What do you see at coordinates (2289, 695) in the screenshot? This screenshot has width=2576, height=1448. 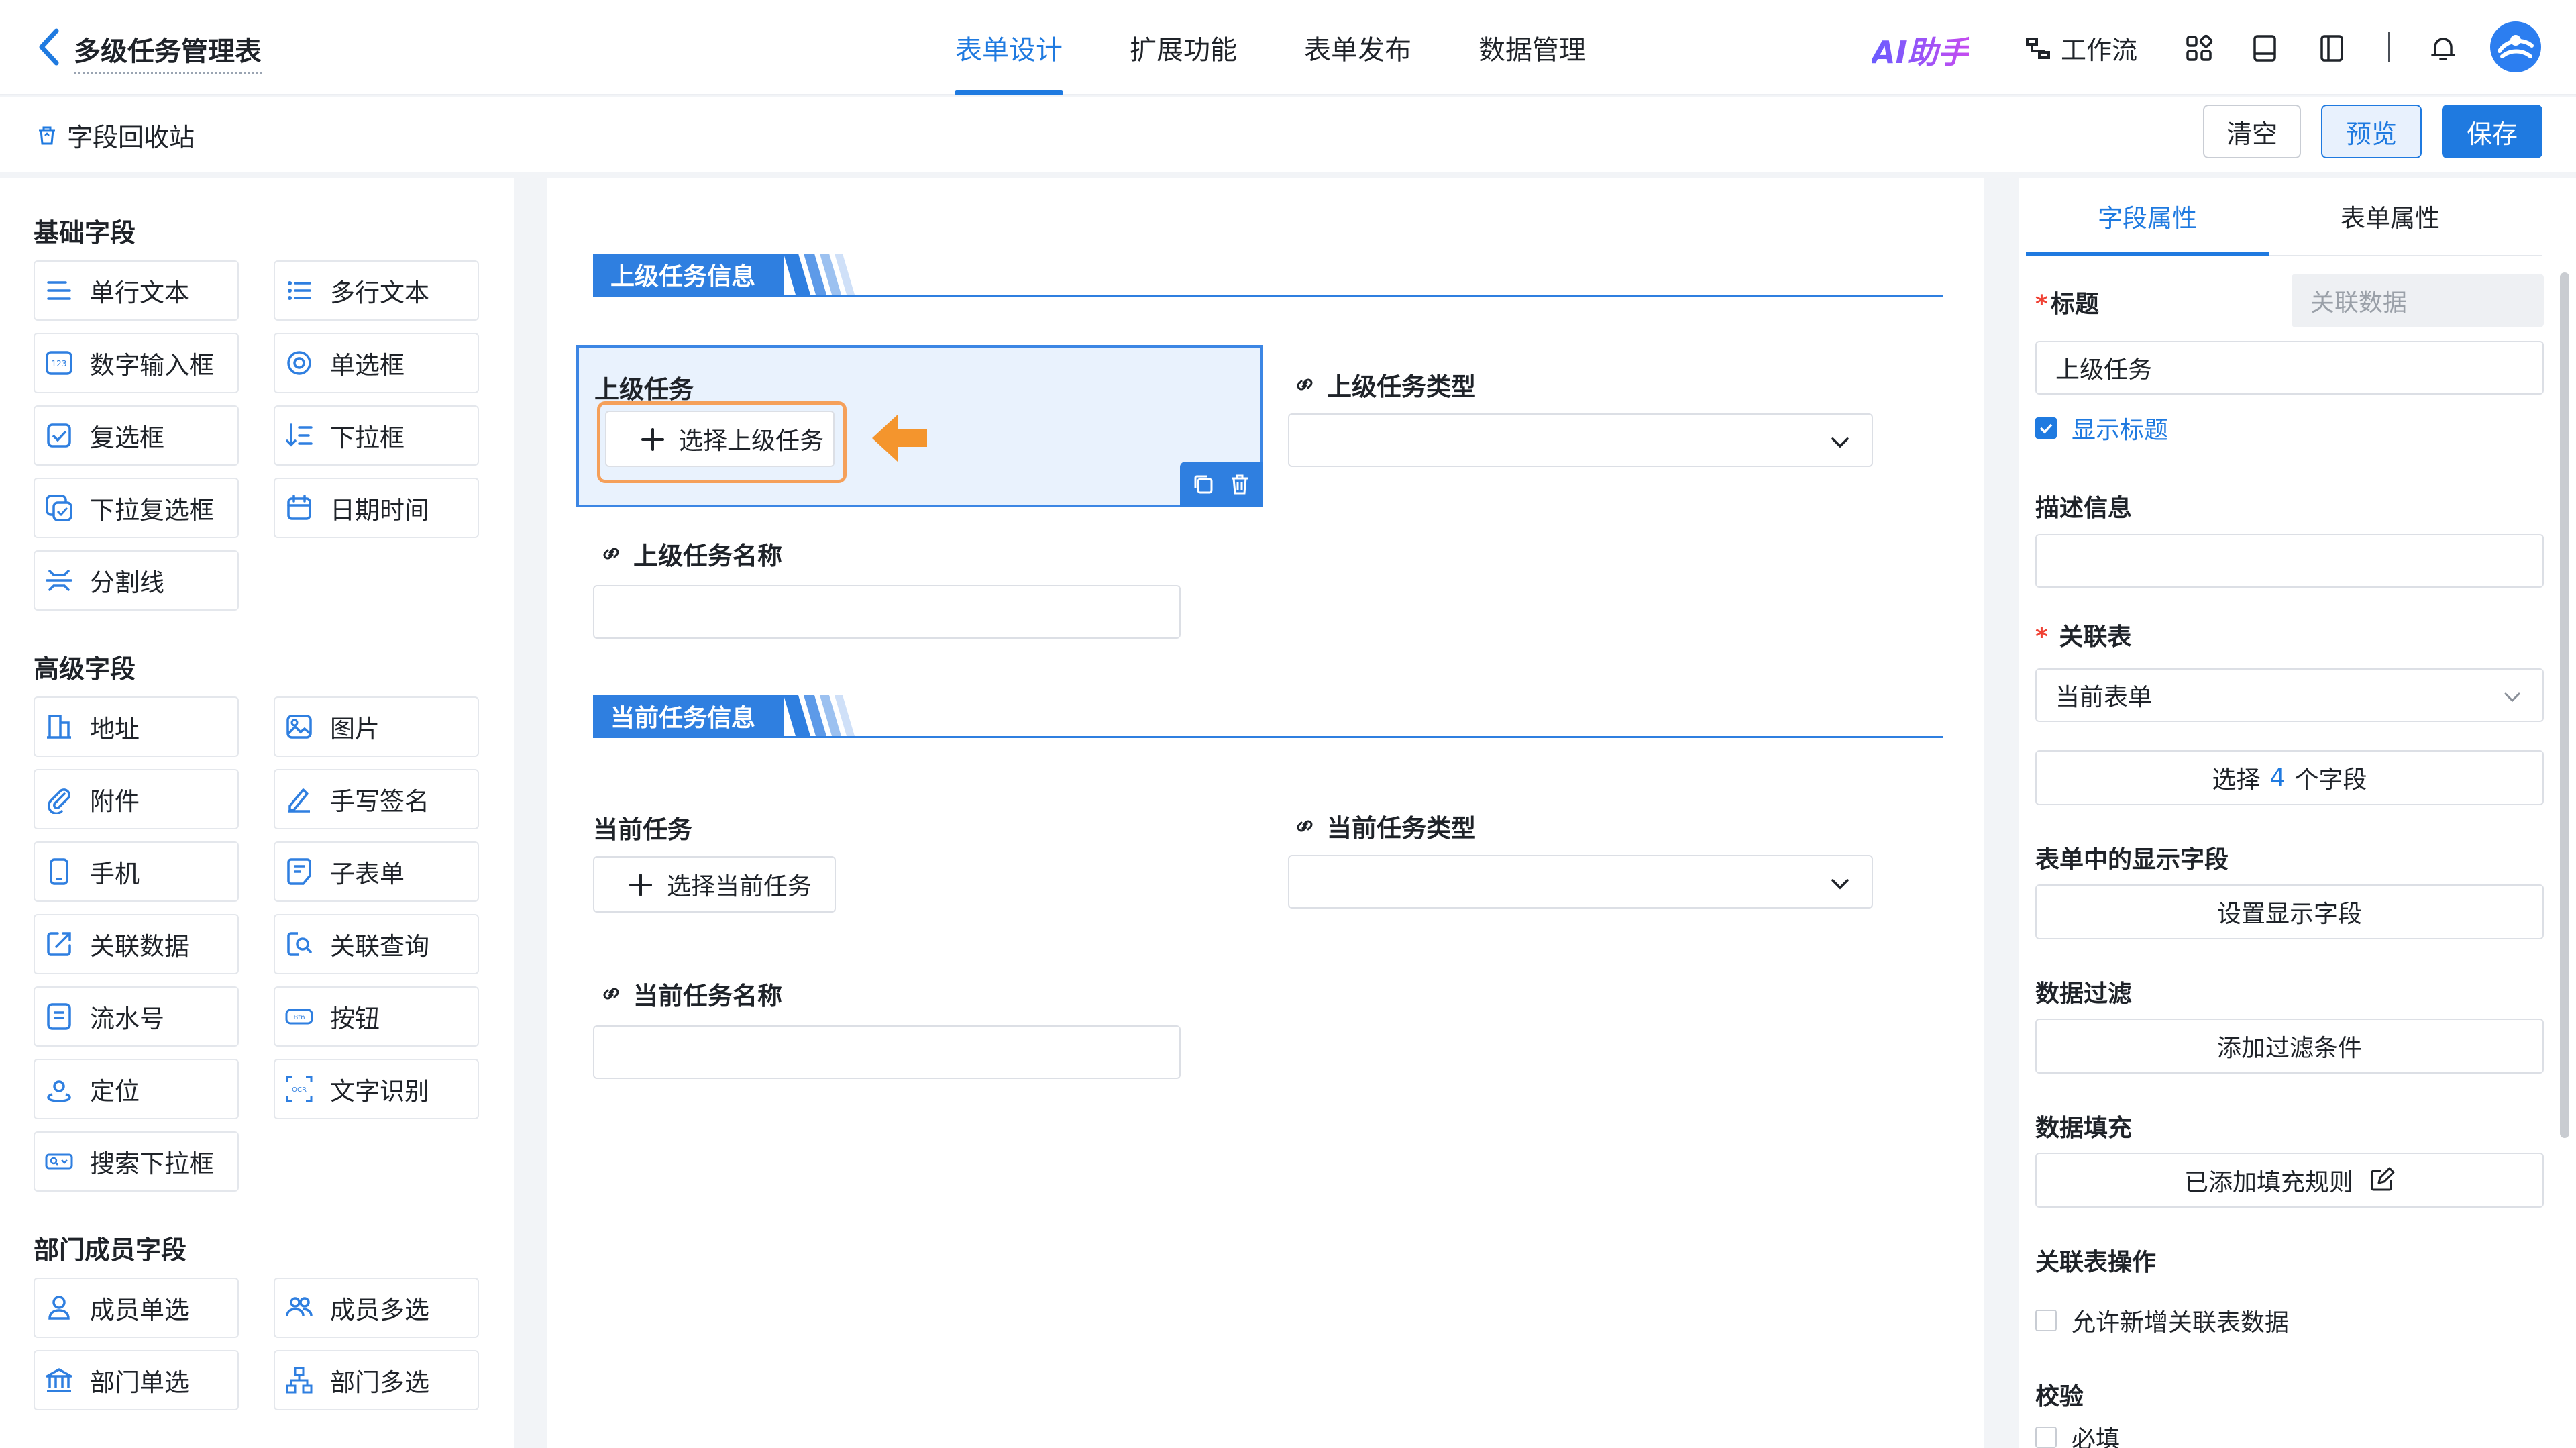 I see `linked-table-select: 当前表单` at bounding box center [2289, 695].